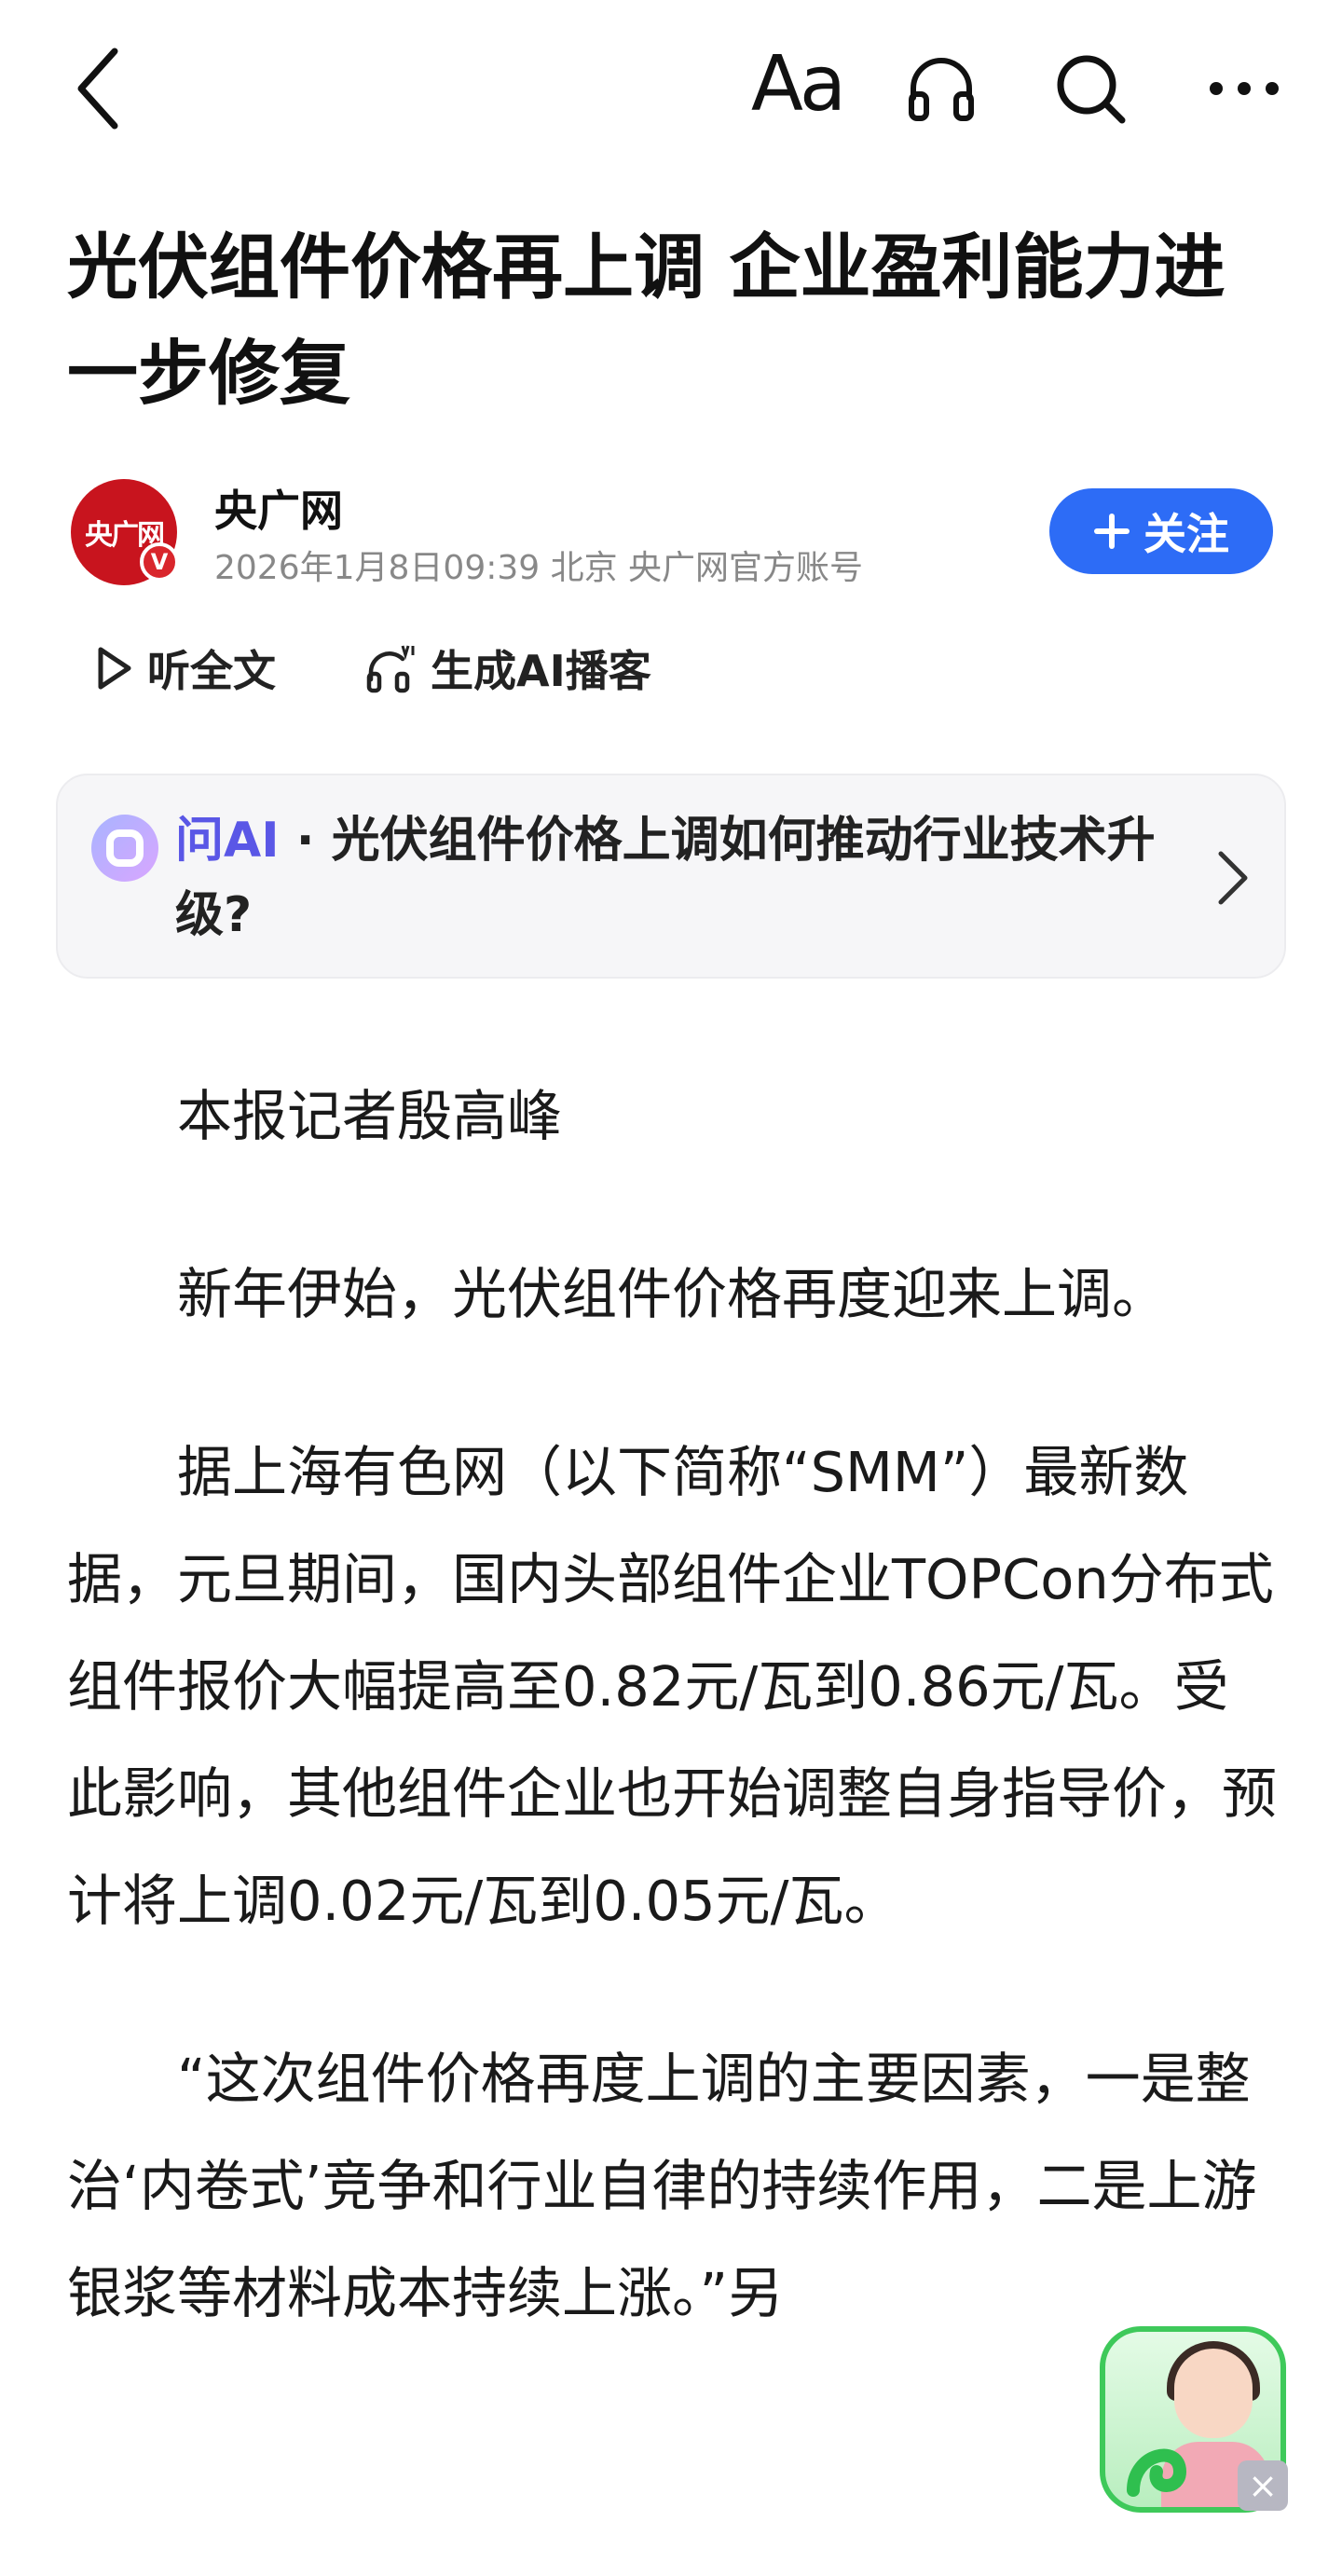 Image resolution: width=1342 pixels, height=2576 pixels. I want to click on author-row: 央广网 V 央广网 2026年1月8日09:39 北京 央广网官方账号 关注, so click(673, 533).